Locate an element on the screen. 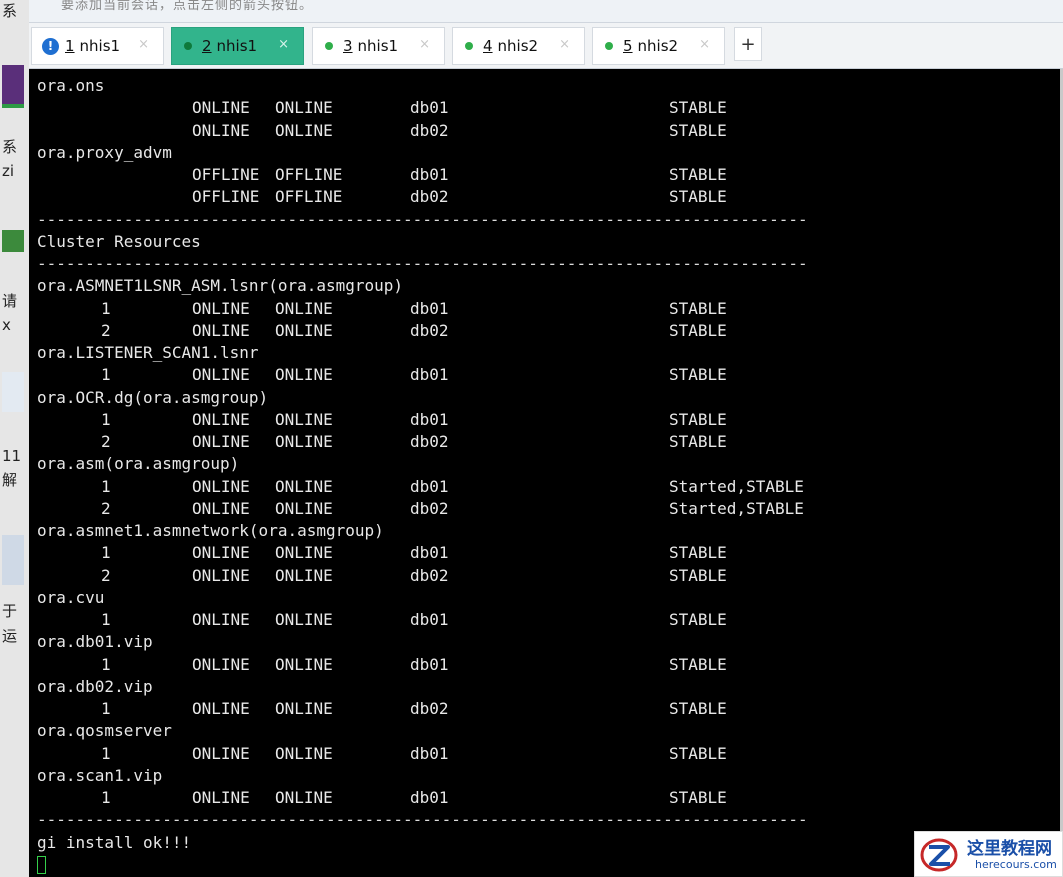 Image resolution: width=1063 pixels, height=877 pixels. tab-session-5: 5 nhis2 × is located at coordinates (658, 46).